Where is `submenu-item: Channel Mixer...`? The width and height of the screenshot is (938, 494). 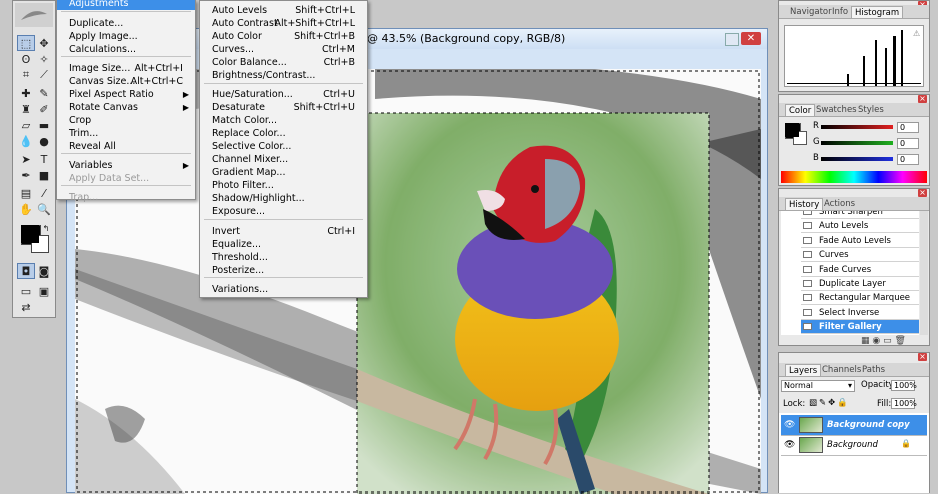 submenu-item: Channel Mixer... is located at coordinates (283, 159).